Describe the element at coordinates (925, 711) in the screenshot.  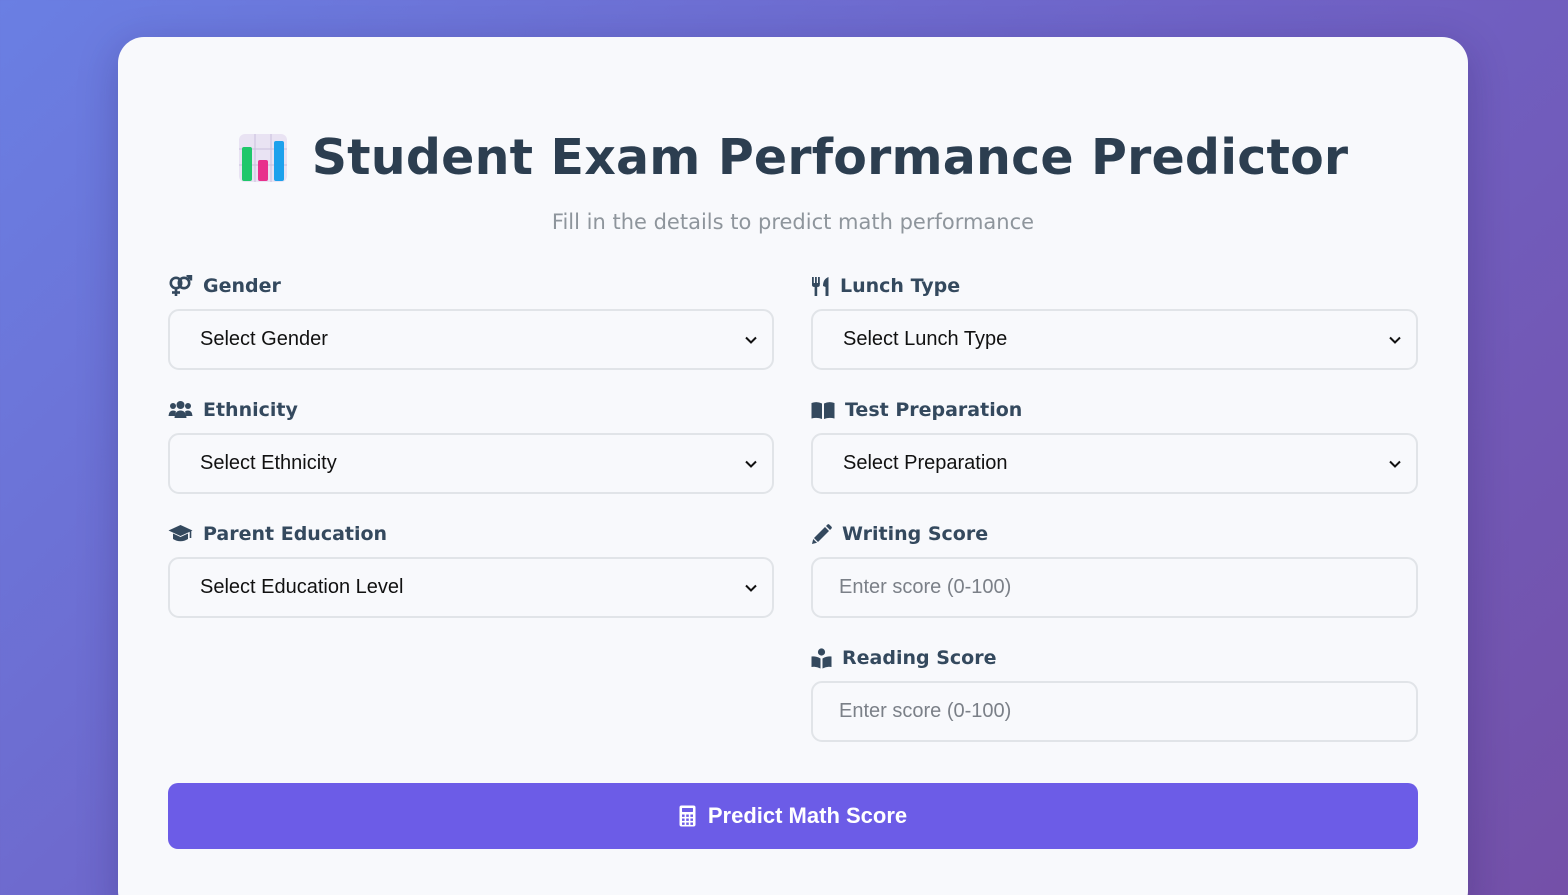
I see `reading-score-placeholder: Enter score (0-100)` at that location.